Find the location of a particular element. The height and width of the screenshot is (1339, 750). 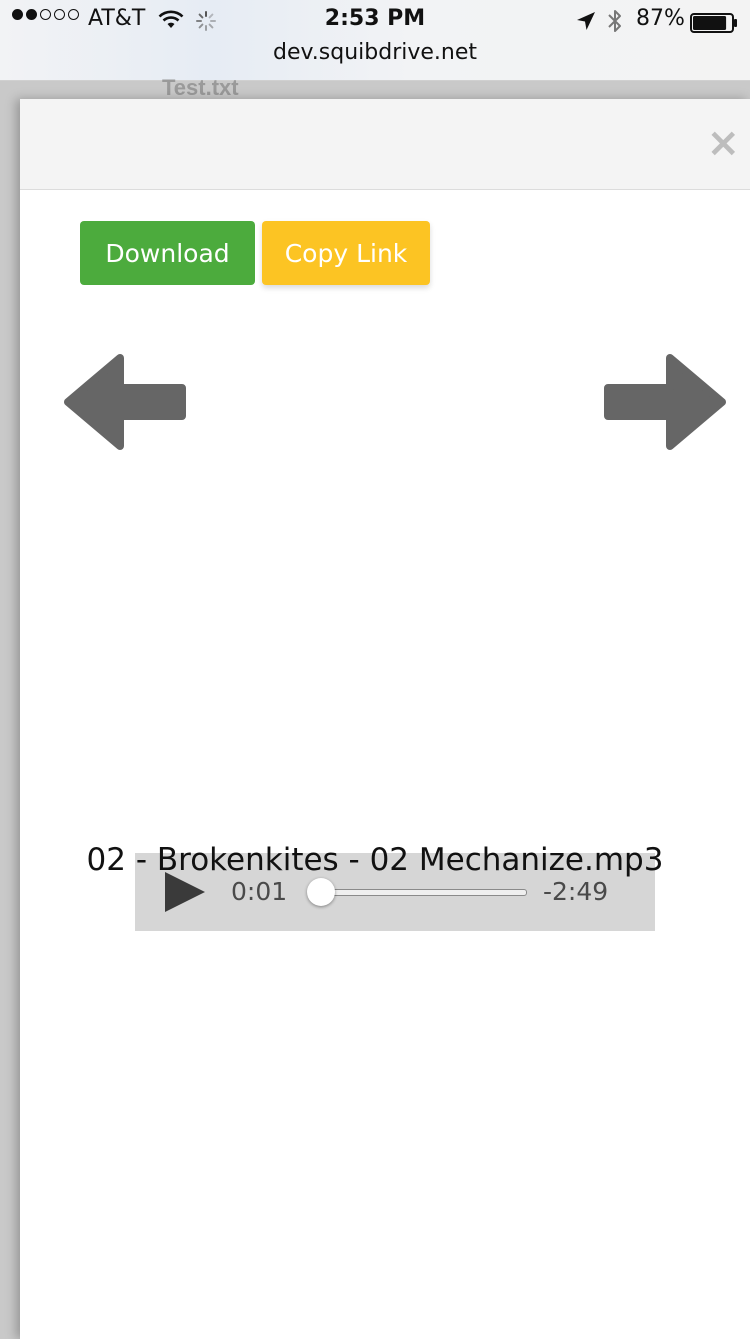

background-page-title: Test.txt is located at coordinates (200, 87).